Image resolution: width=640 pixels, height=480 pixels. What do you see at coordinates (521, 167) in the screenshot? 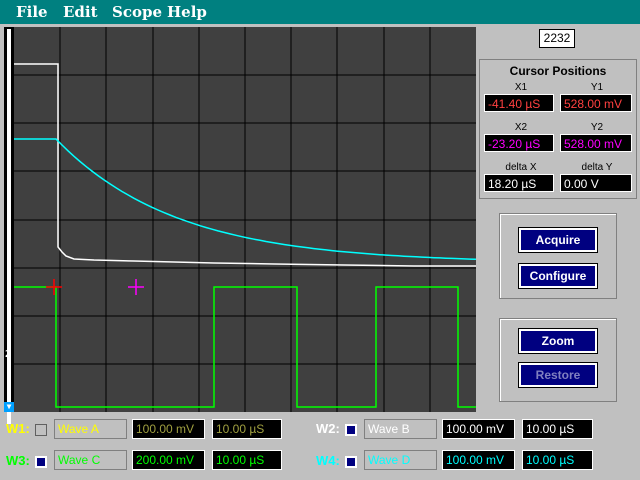
I see `delta-x-label: delta X` at bounding box center [521, 167].